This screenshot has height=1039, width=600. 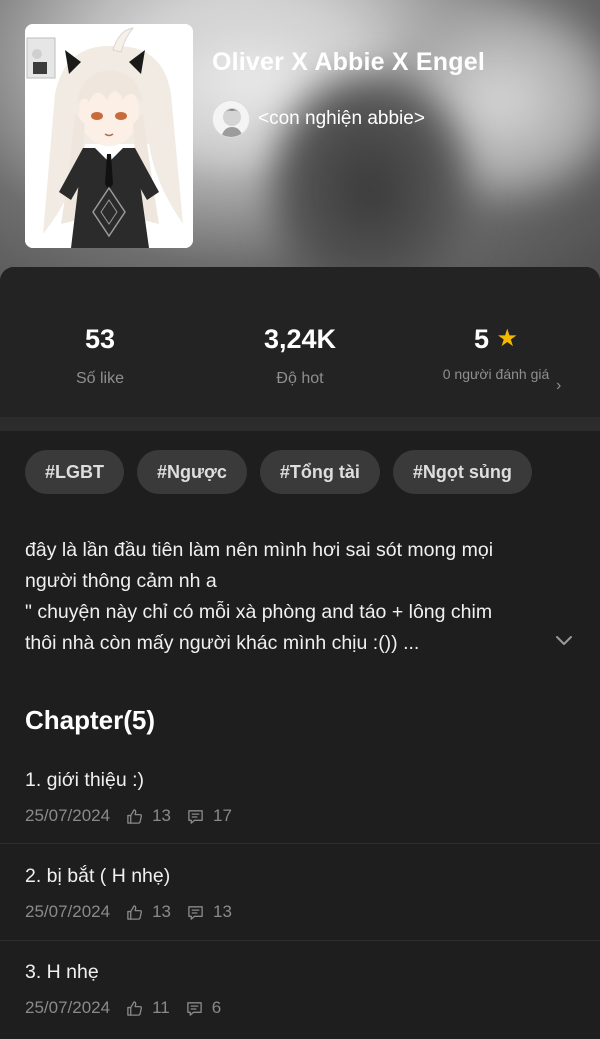 I want to click on story-cover-image, so click(x=109, y=136).